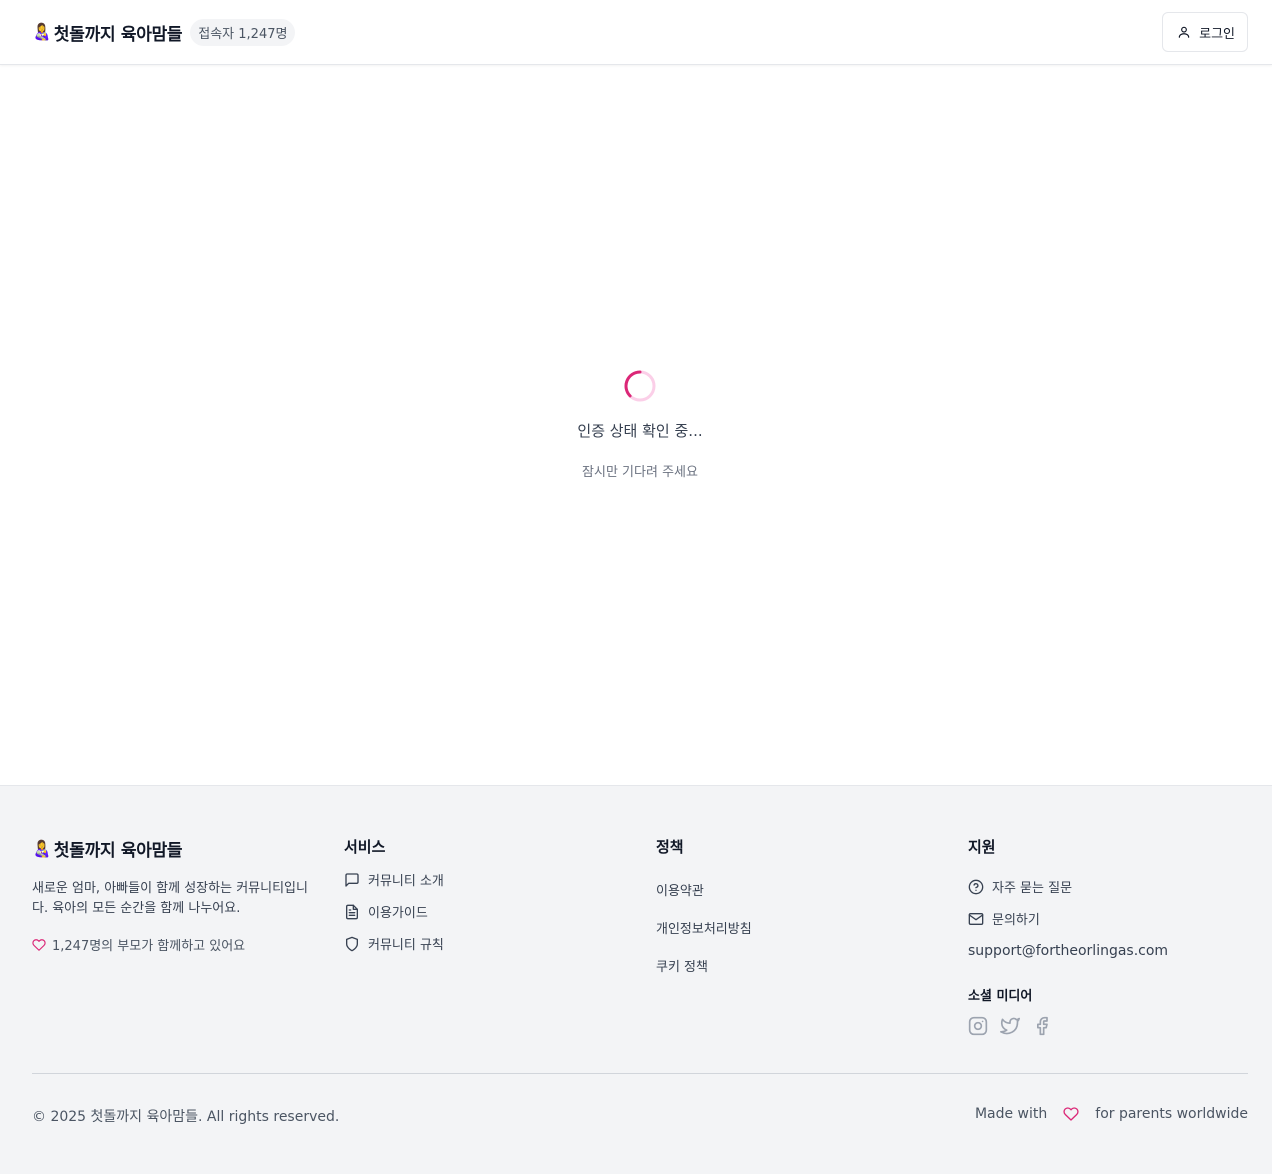 The width and height of the screenshot is (1272, 1174). What do you see at coordinates (1217, 33) in the screenshot?
I see `login-label: 로그인` at bounding box center [1217, 33].